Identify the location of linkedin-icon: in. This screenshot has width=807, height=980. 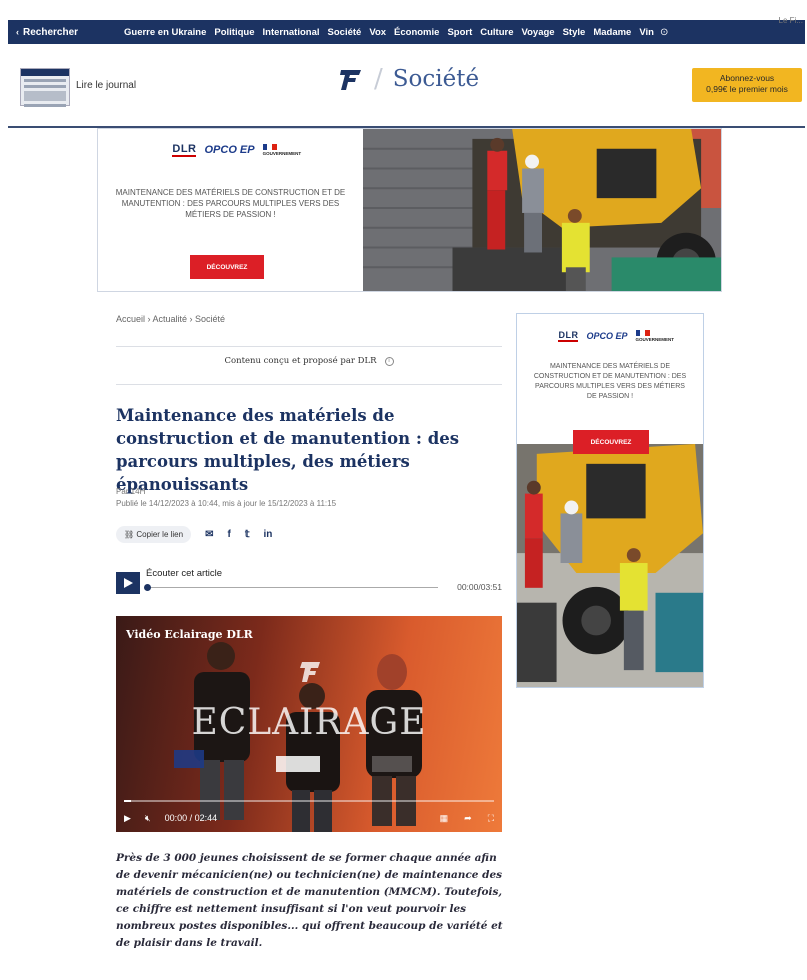
(267, 534).